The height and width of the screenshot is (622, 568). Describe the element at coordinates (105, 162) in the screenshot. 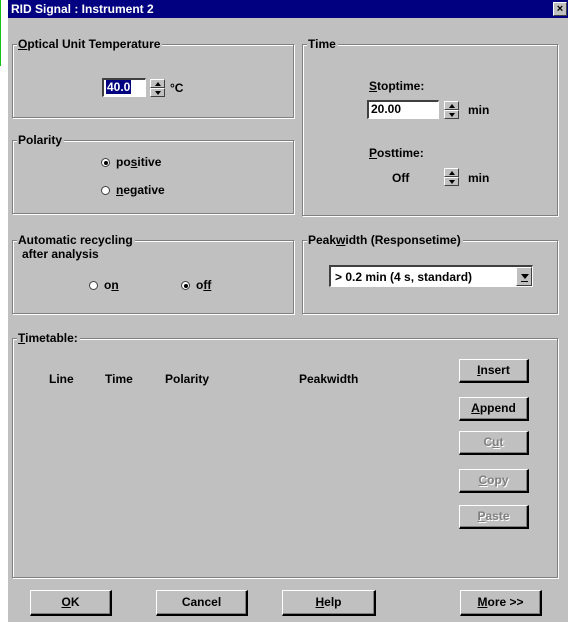

I see `positive-radio` at that location.